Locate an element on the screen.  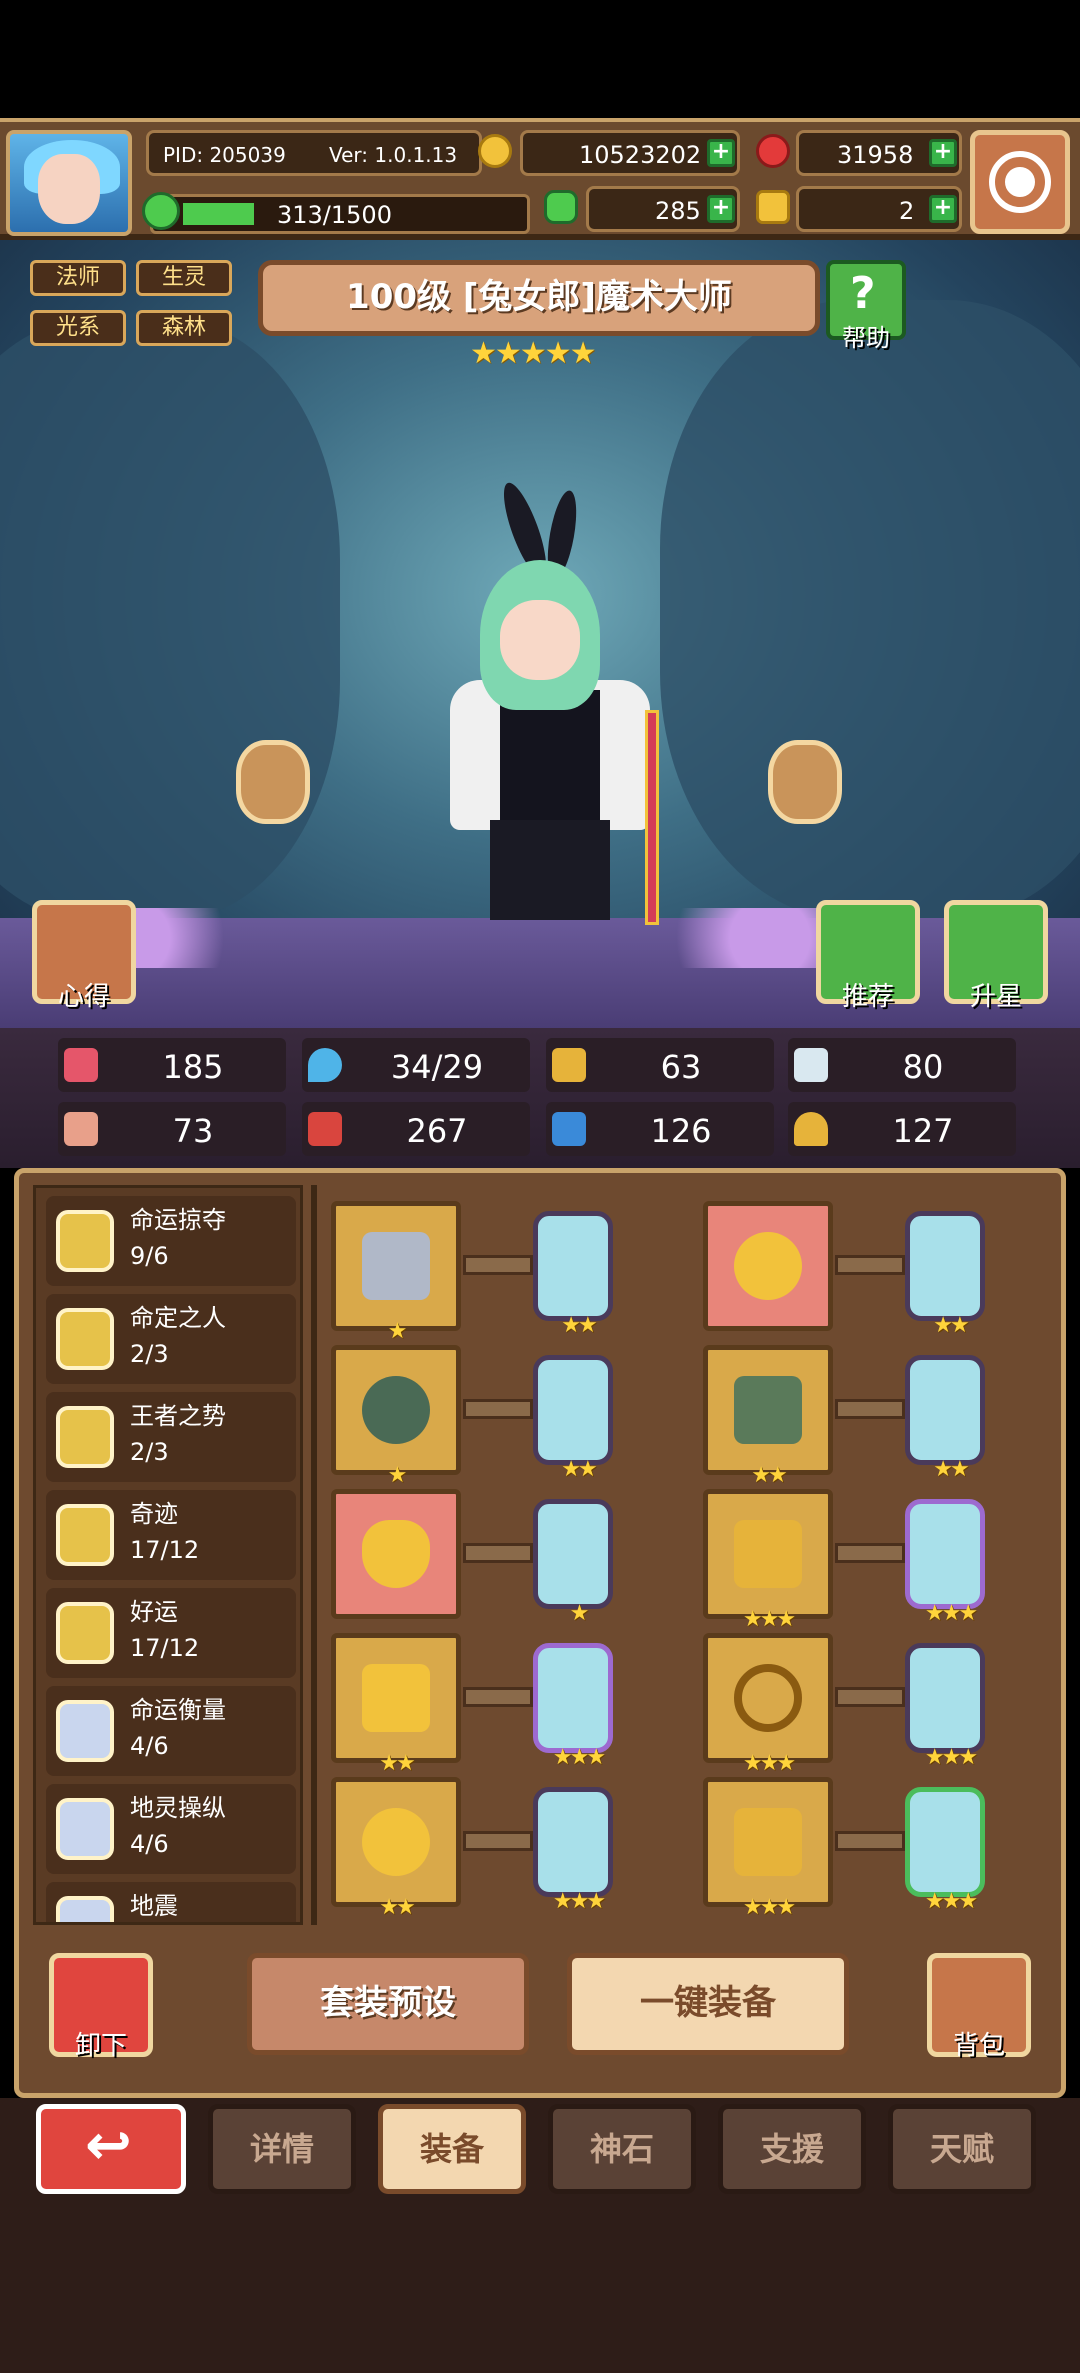
panel-divider is located at coordinates (314, 1555).